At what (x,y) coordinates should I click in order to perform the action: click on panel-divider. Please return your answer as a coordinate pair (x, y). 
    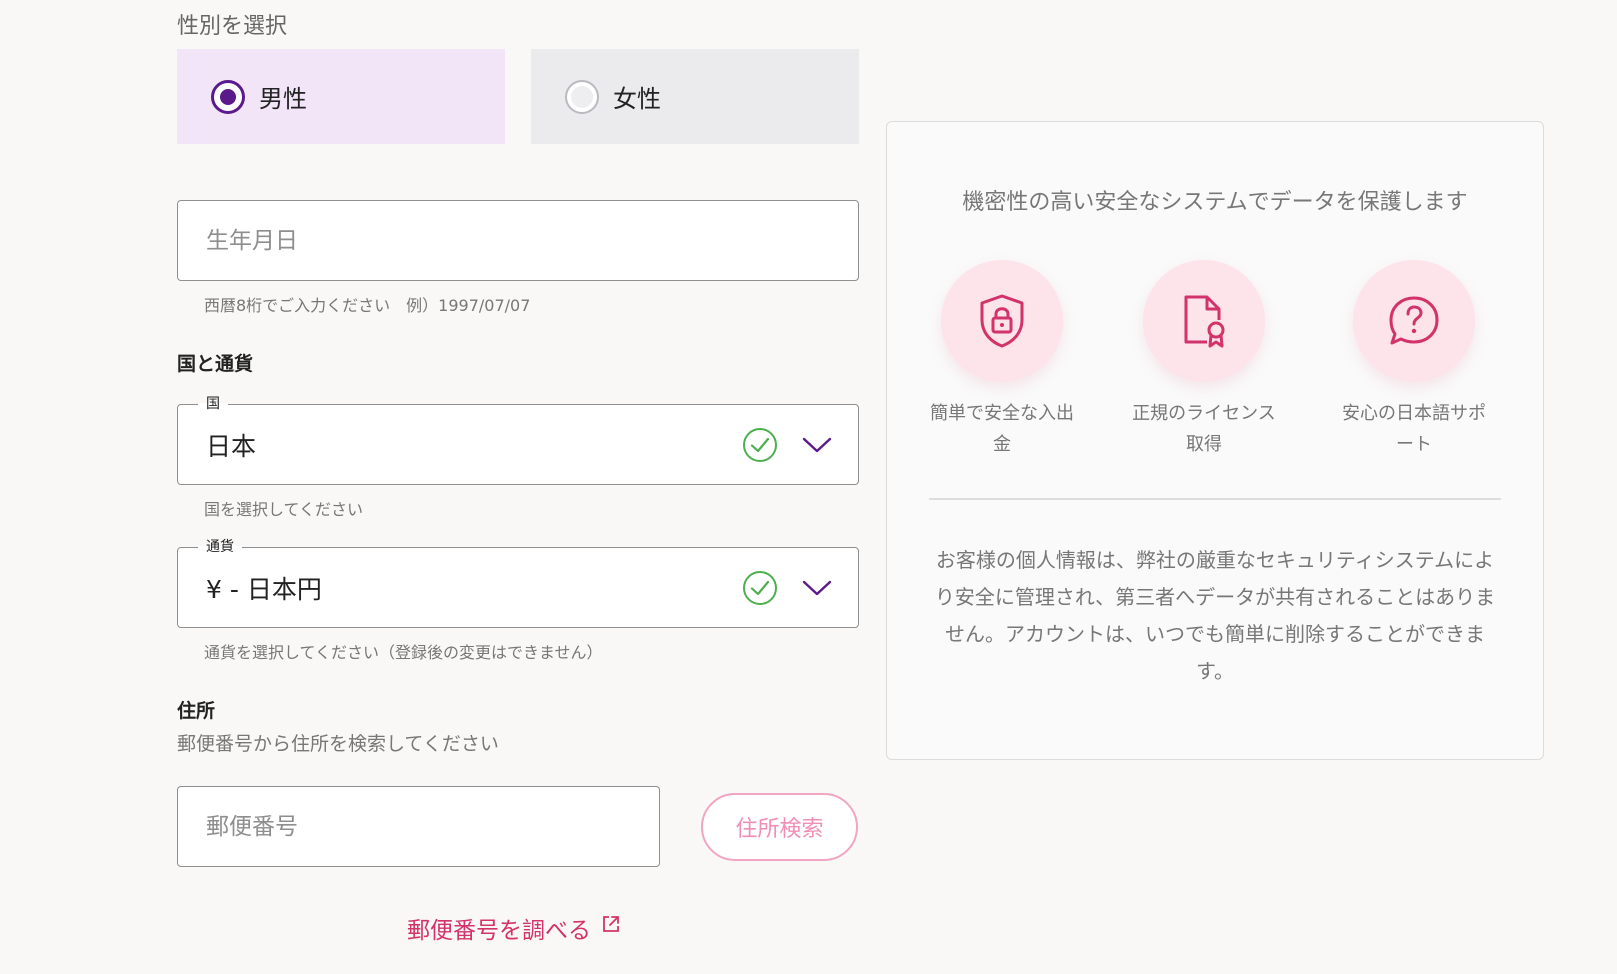
    Looking at the image, I should click on (1215, 499).